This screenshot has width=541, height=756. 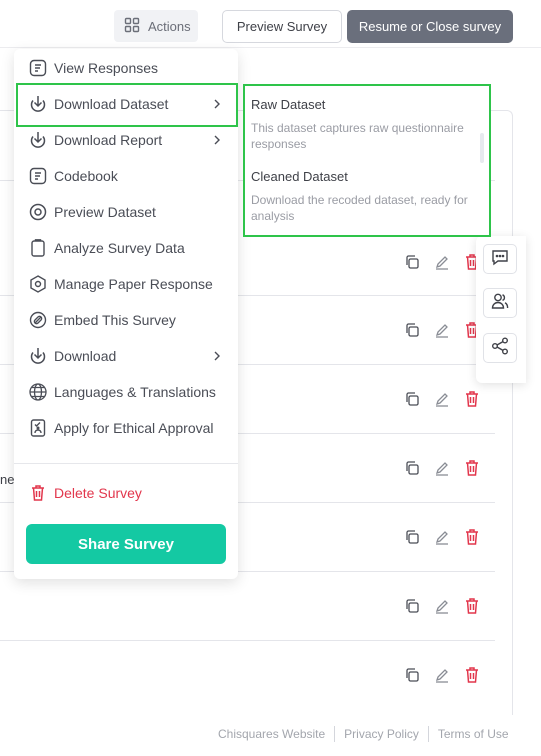 I want to click on menu-item-label: Apply for Ethical Approval, so click(x=134, y=428).